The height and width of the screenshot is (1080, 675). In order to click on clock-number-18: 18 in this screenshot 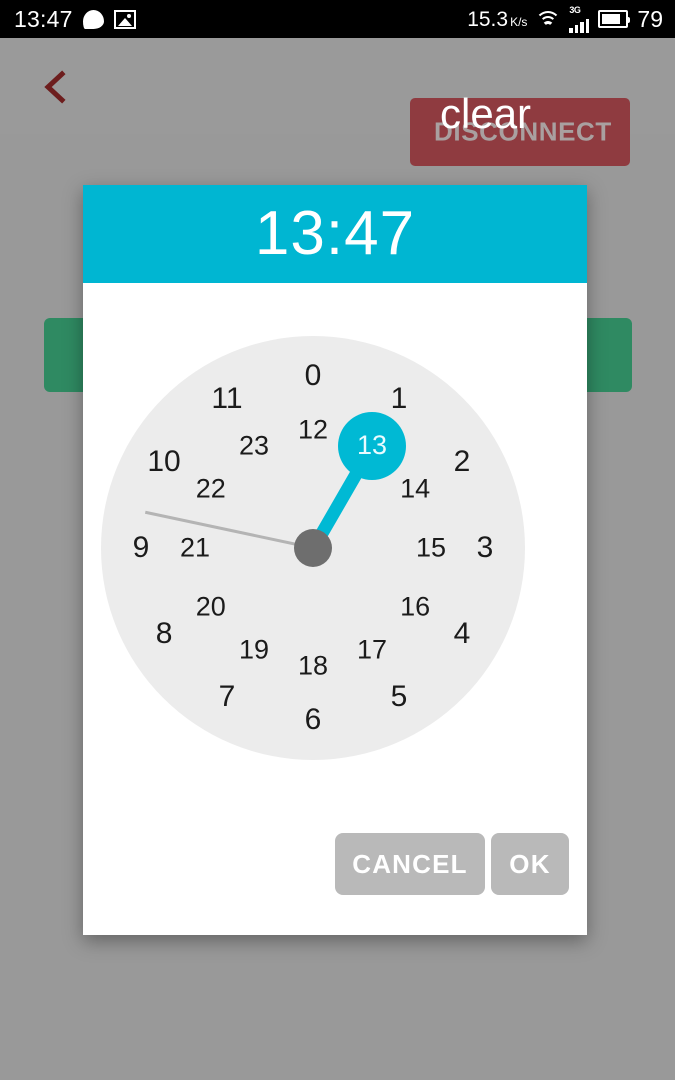, I will do `click(313, 666)`.